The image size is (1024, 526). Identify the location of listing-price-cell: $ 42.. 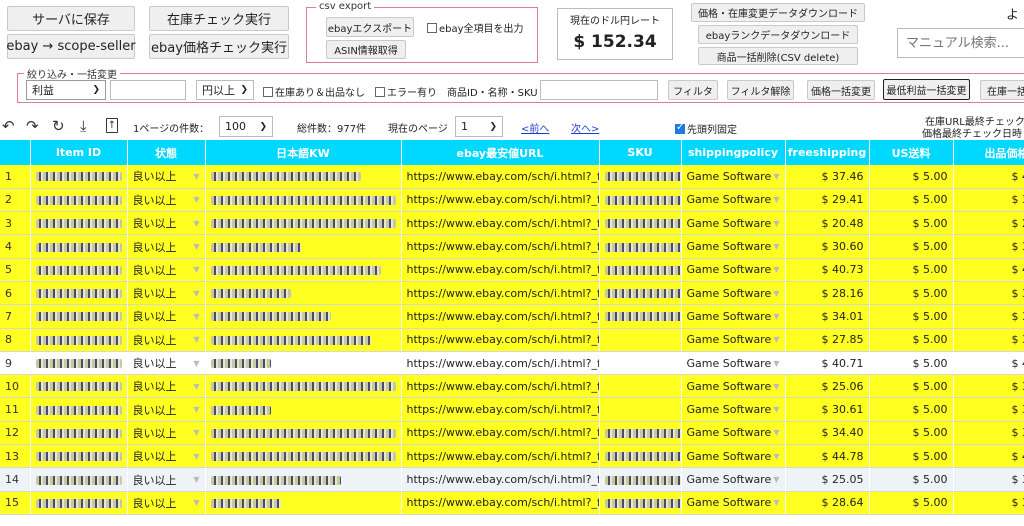
(988, 177).